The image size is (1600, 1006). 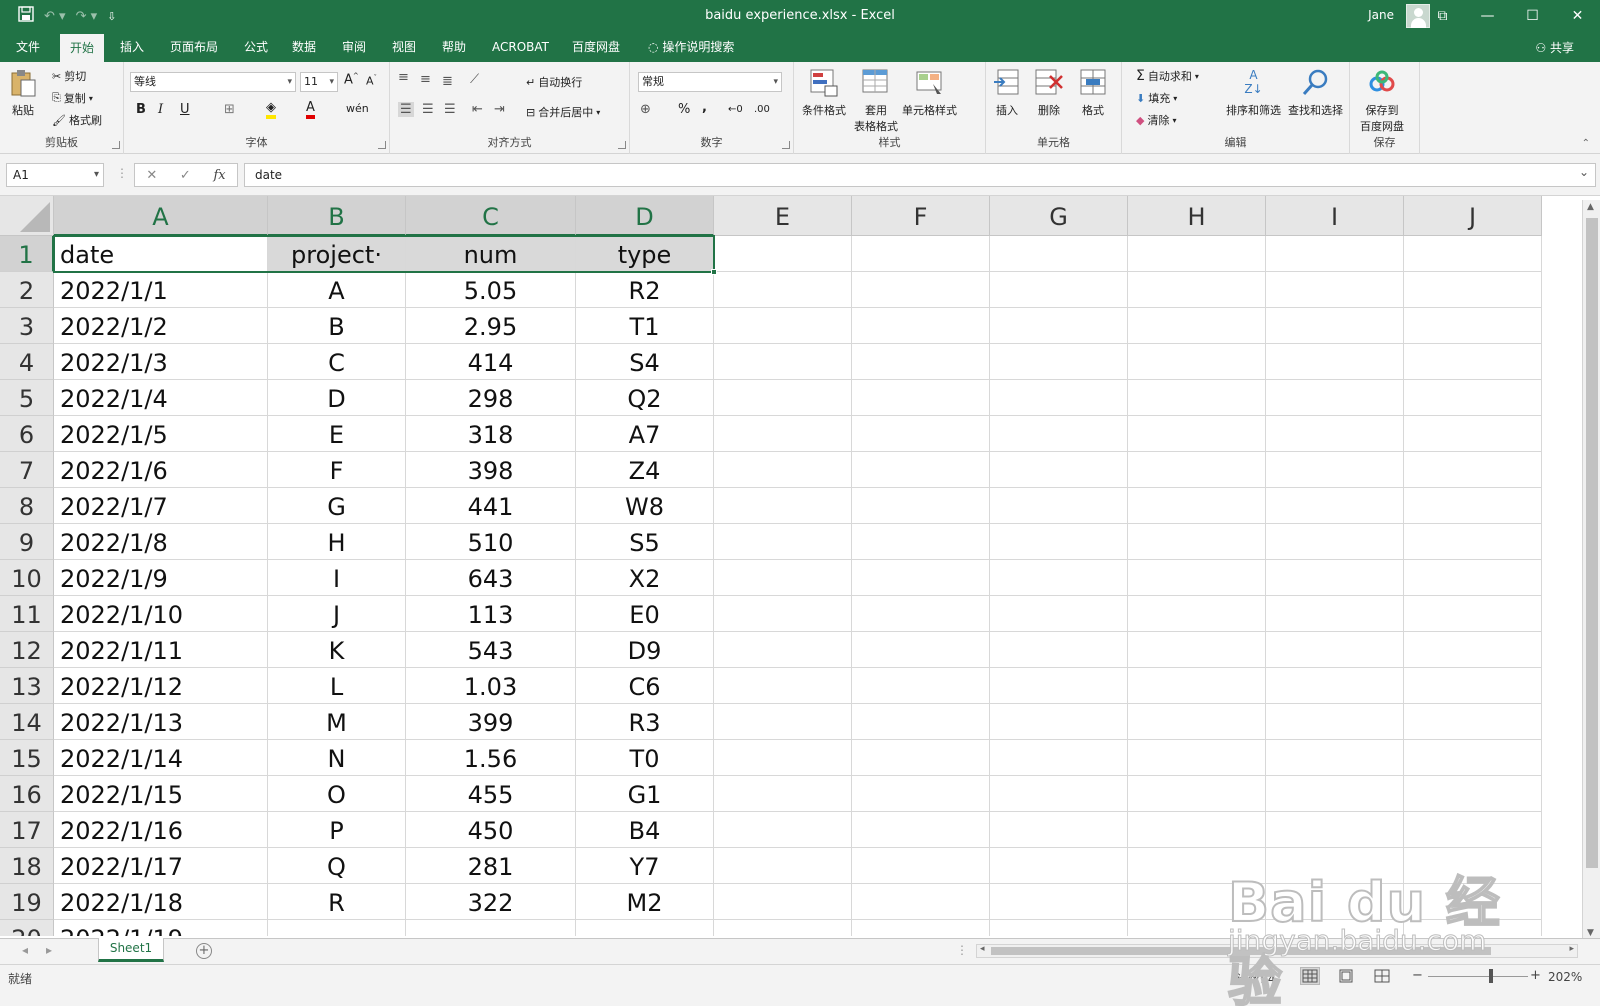 What do you see at coordinates (921, 830) in the screenshot?
I see `cell-f17` at bounding box center [921, 830].